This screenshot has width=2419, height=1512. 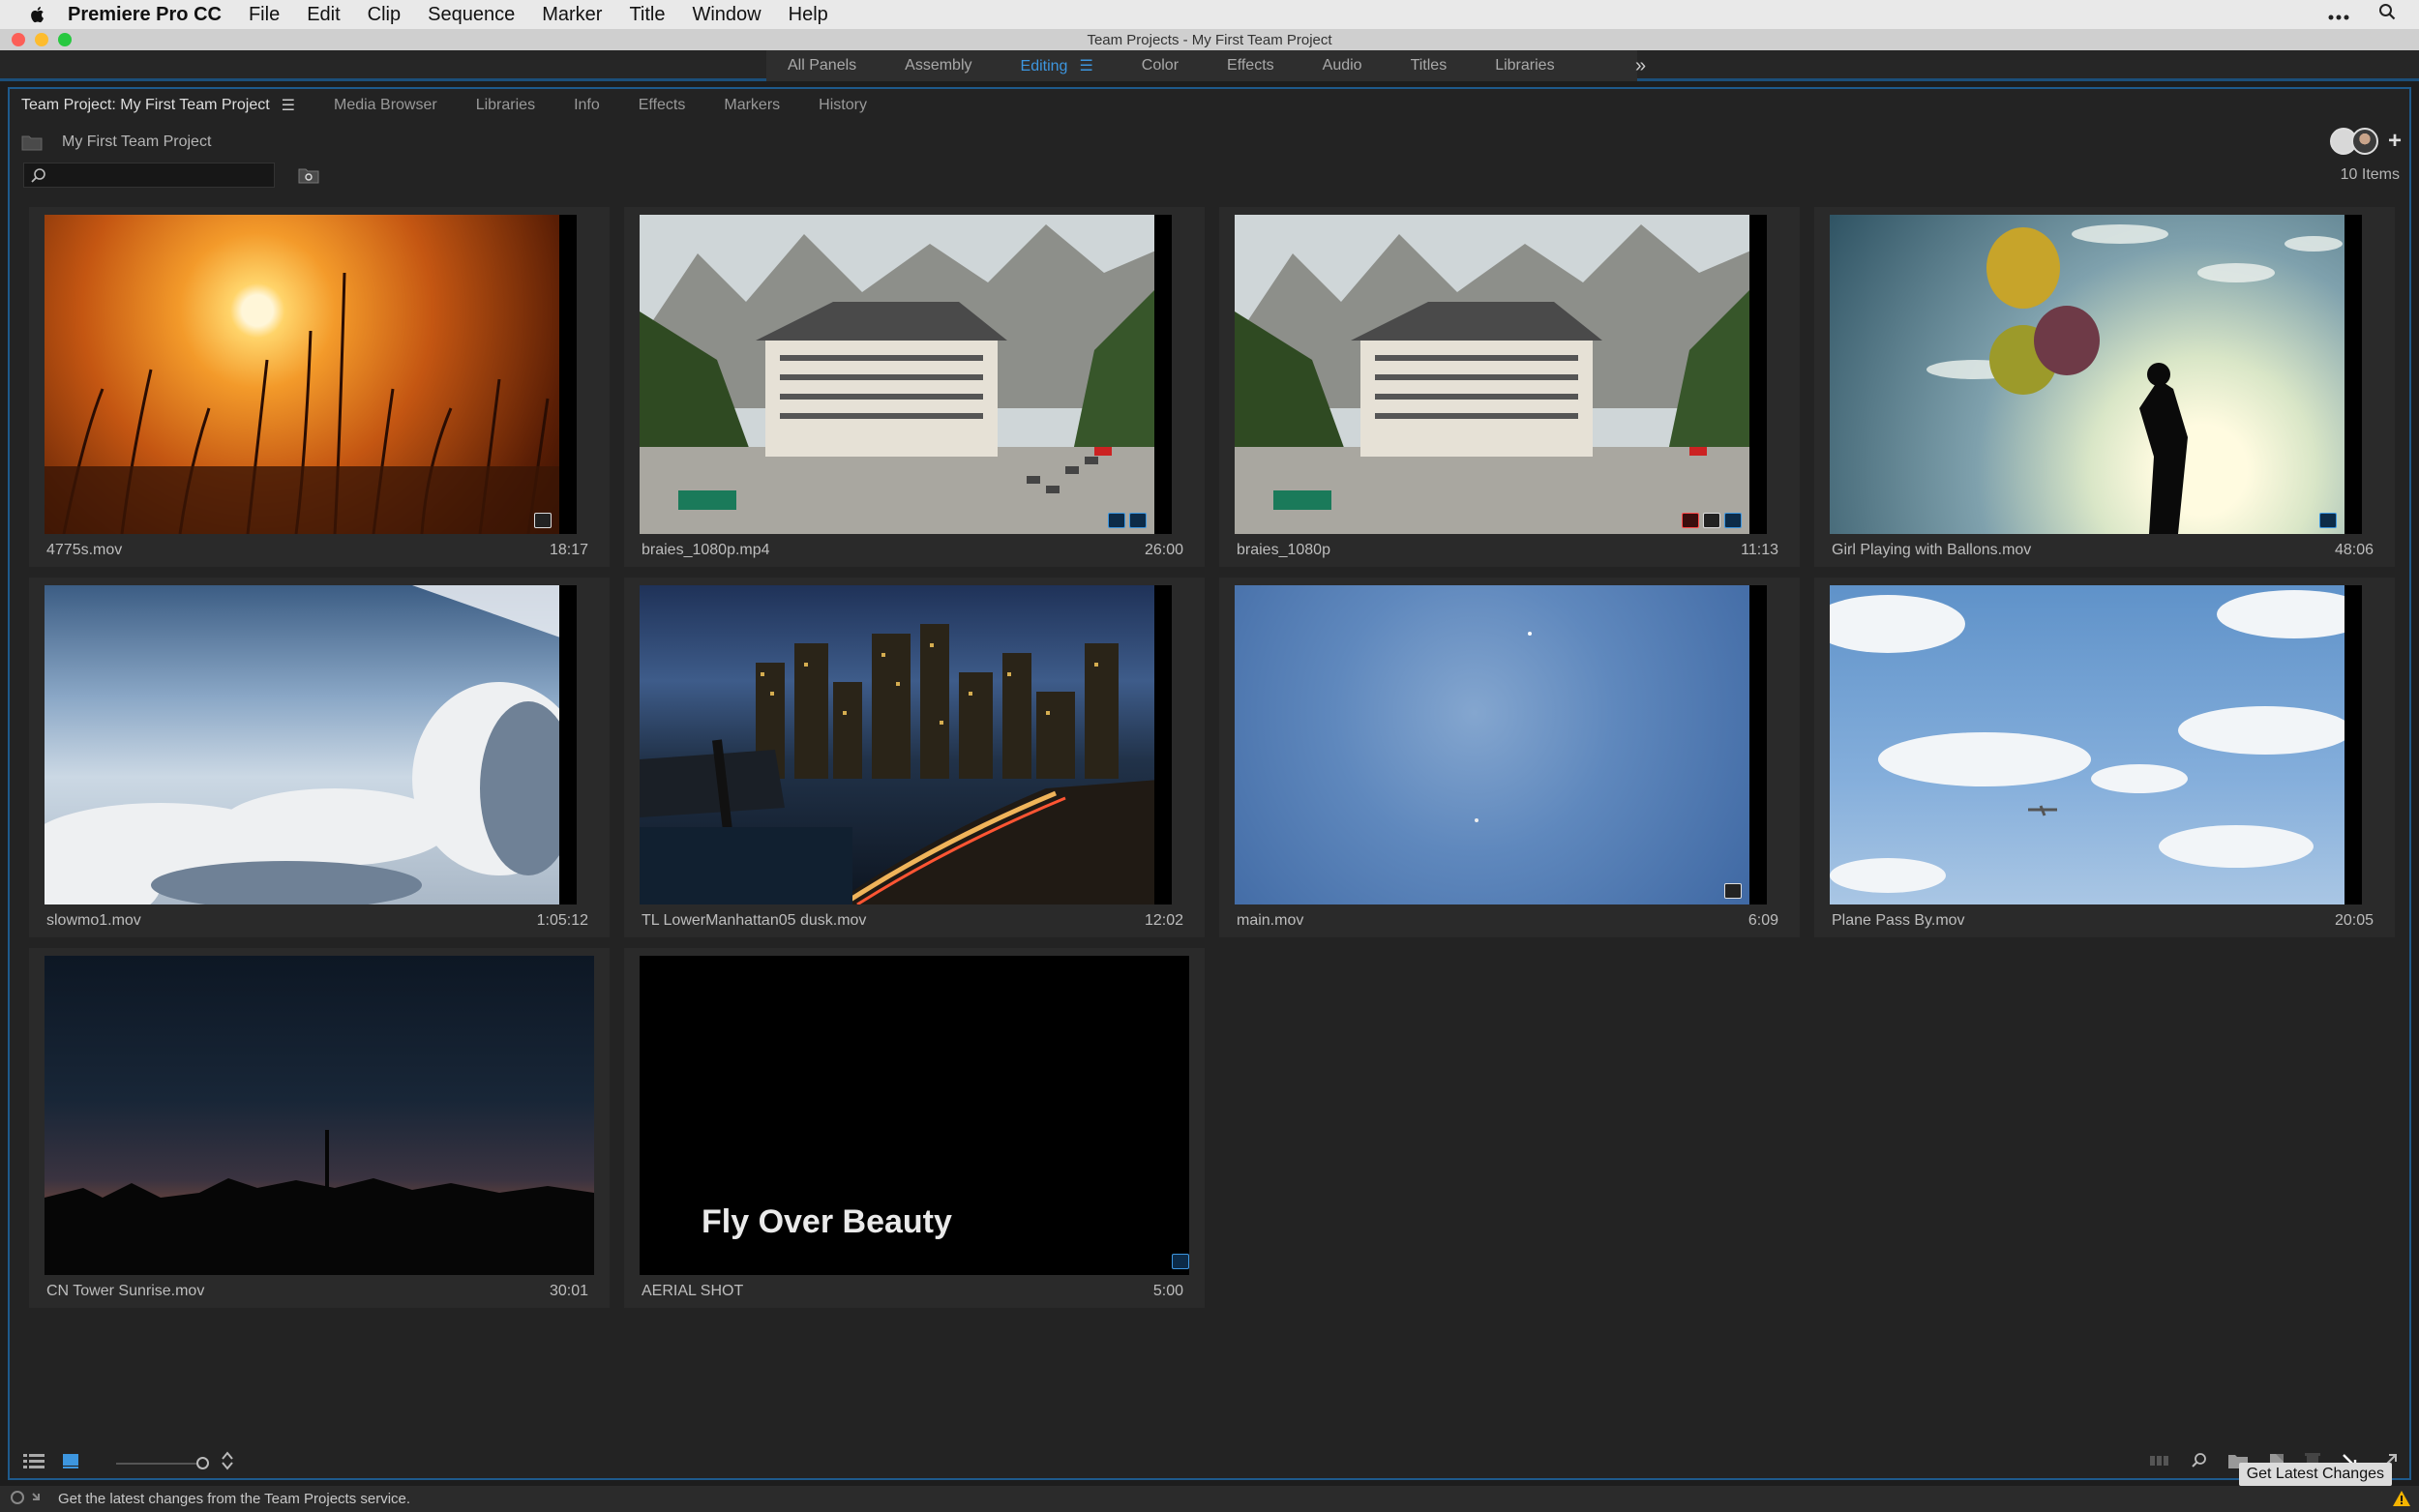 What do you see at coordinates (1711, 521) in the screenshot?
I see `edit-icon` at bounding box center [1711, 521].